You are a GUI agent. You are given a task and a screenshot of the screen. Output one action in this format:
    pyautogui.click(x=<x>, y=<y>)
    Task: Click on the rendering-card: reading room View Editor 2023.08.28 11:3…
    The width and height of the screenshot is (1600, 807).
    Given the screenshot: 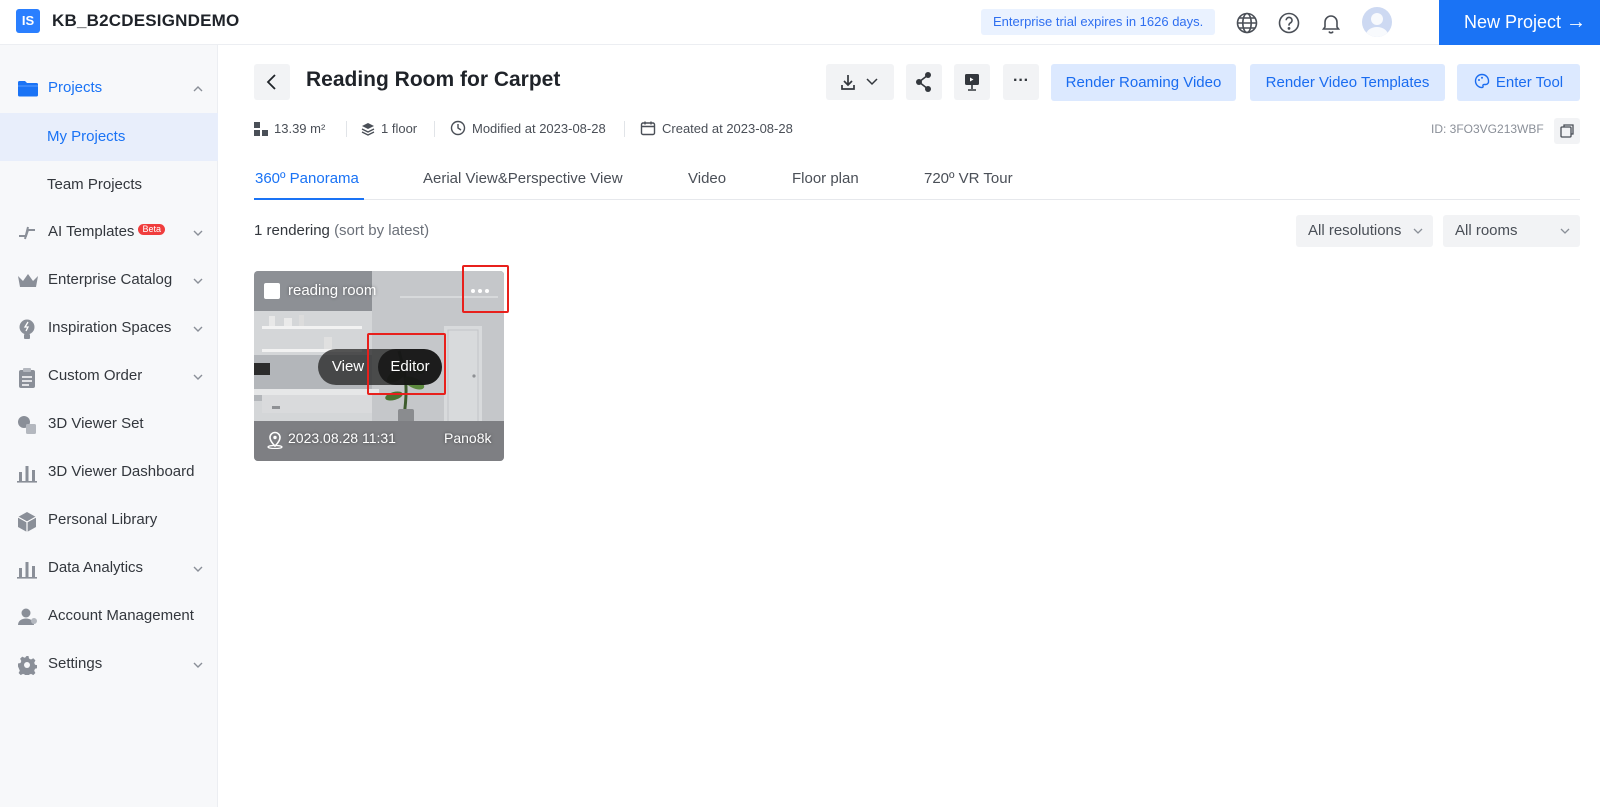 What is the action you would take?
    pyautogui.click(x=379, y=366)
    